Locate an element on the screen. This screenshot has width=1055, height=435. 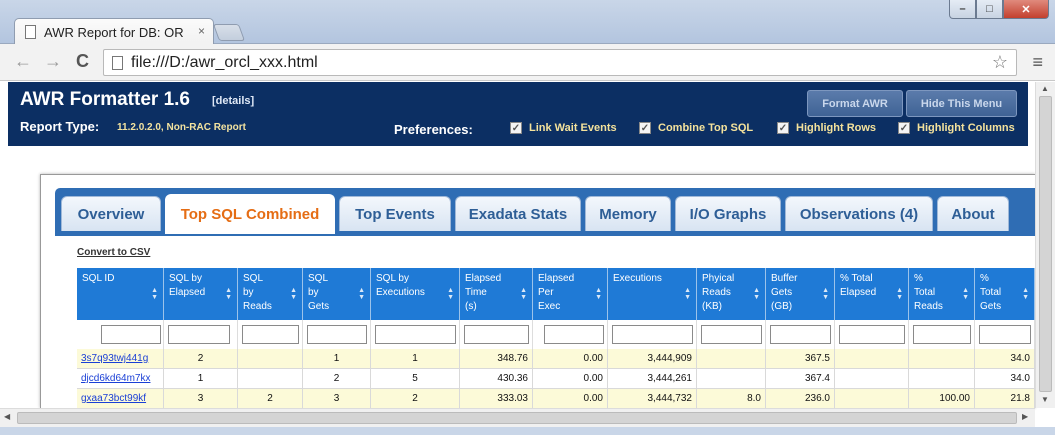
header-line: SQL is located at coordinates (253, 278).